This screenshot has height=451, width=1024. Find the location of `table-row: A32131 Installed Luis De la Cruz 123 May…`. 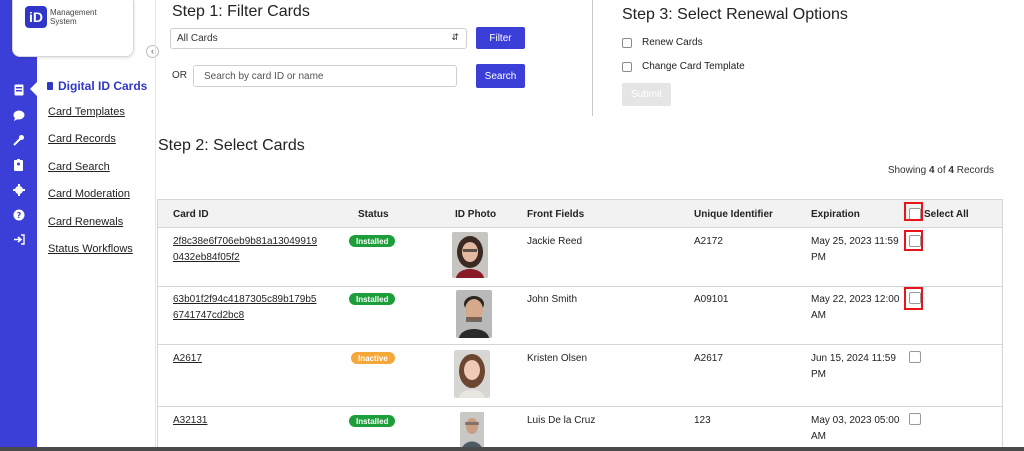

table-row: A32131 Installed Luis De la Cruz 123 May… is located at coordinates (580, 428).